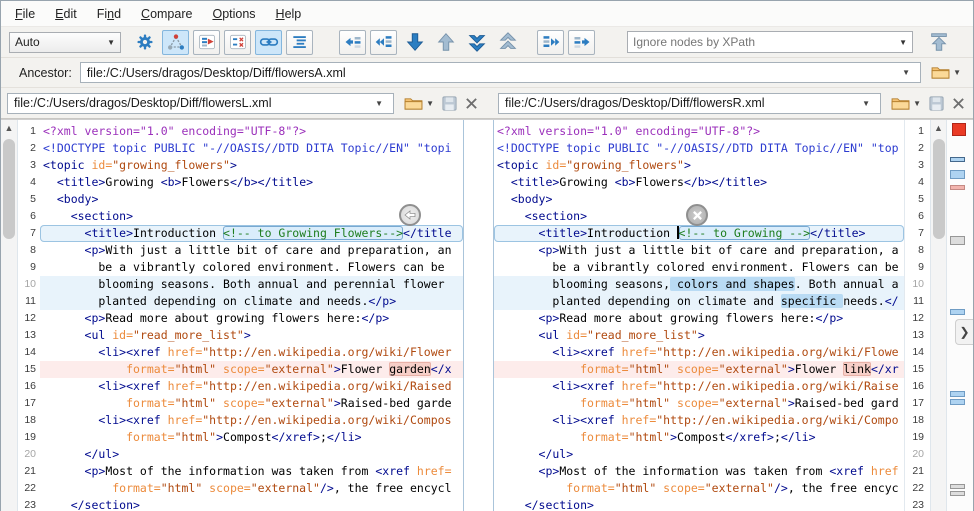 This screenshot has height=511, width=974. Describe the element at coordinates (365, 369) in the screenshot. I see `code-token: Flower` at that location.